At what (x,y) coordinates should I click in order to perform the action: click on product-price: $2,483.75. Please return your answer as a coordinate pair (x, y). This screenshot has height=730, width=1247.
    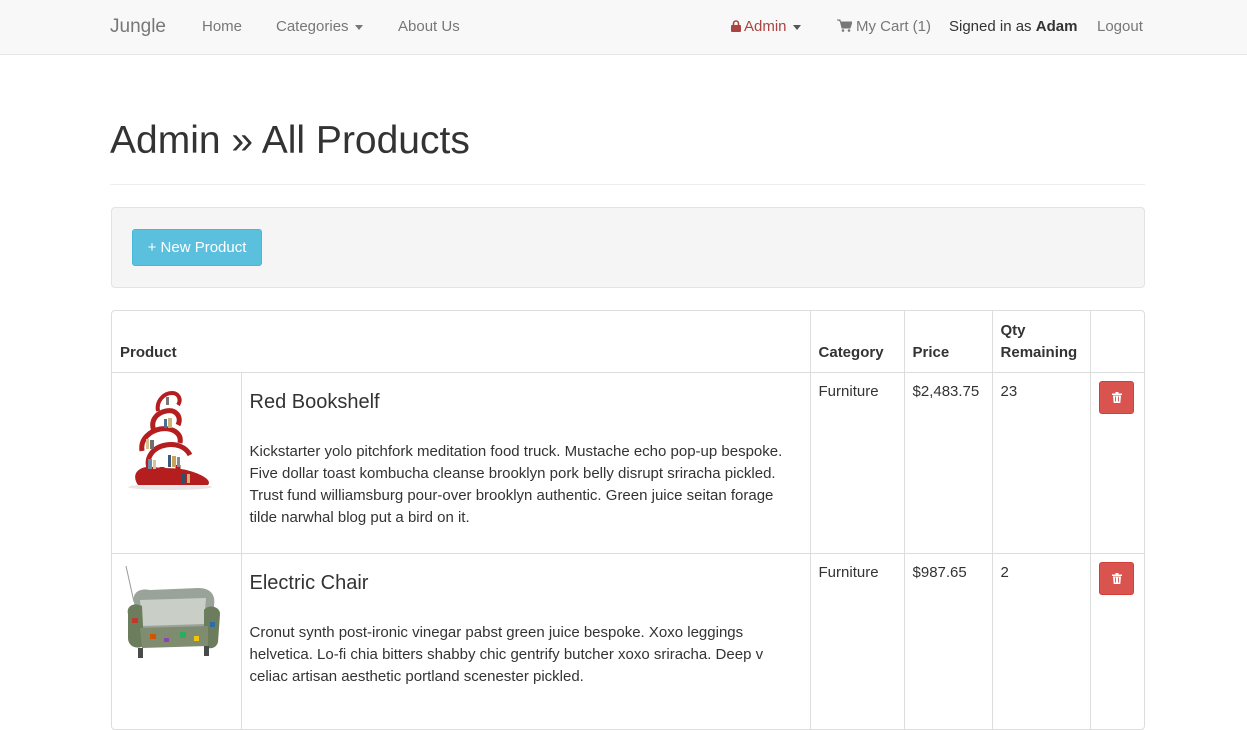
    Looking at the image, I should click on (948, 463).